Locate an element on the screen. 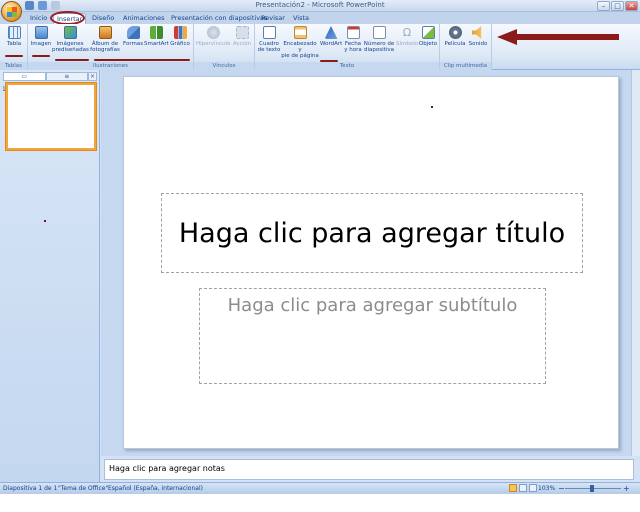  encabezado-button: Encabezado y pie de página is located at coordinates (300, 42).